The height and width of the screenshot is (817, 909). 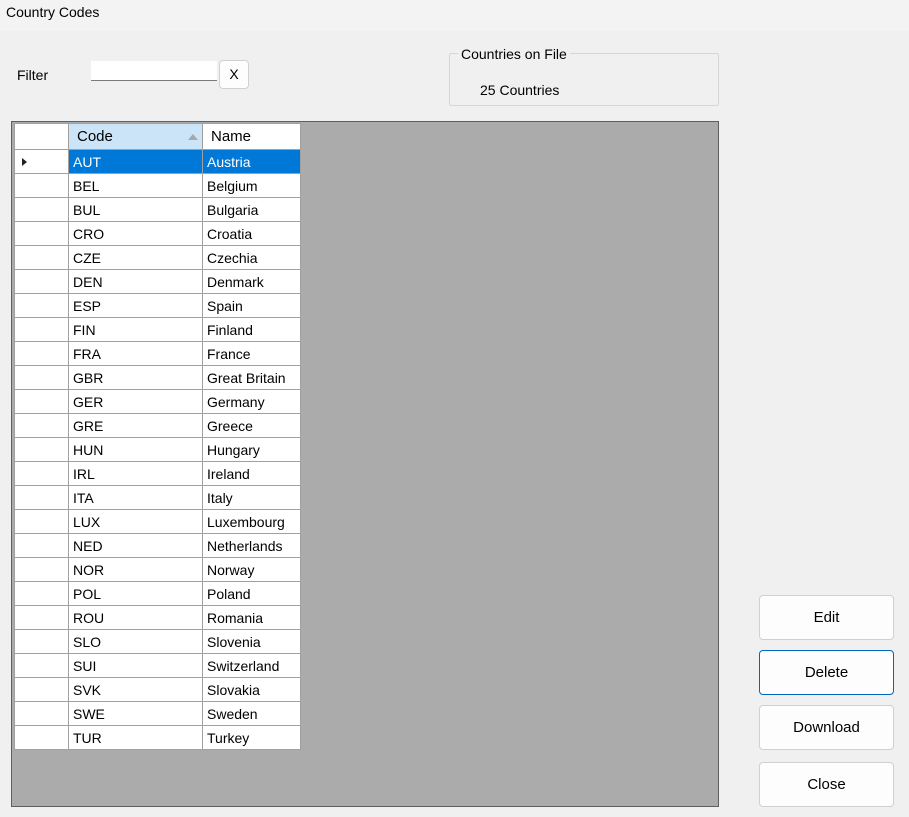 I want to click on close-button: Close, so click(x=826, y=784).